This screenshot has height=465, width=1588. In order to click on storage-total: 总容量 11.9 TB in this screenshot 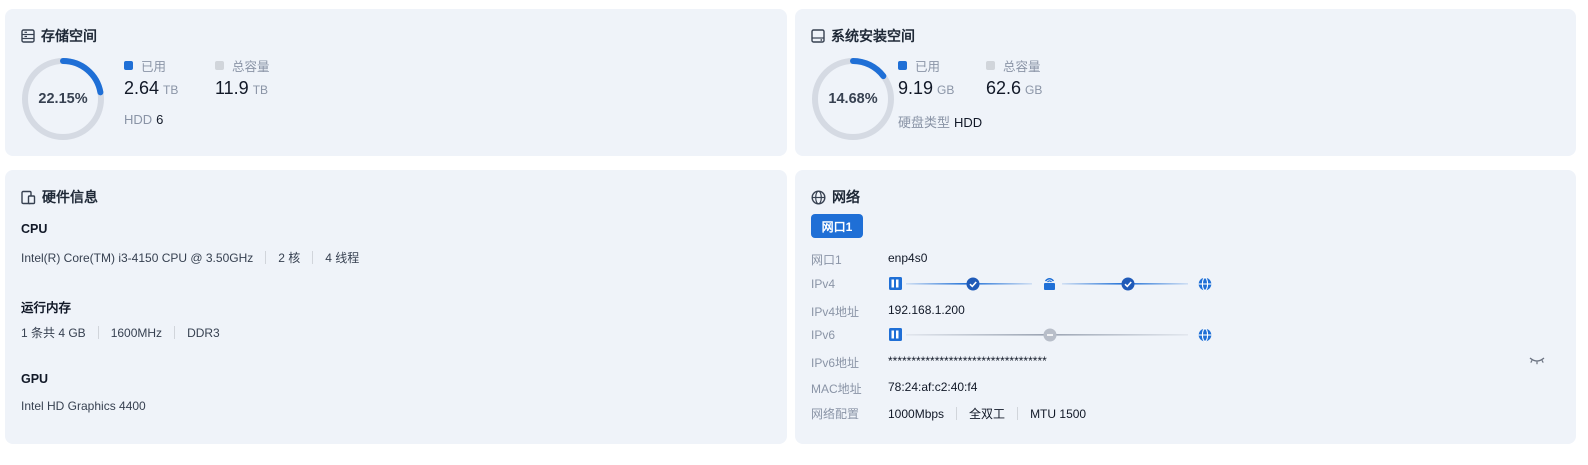, I will do `click(242, 79)`.